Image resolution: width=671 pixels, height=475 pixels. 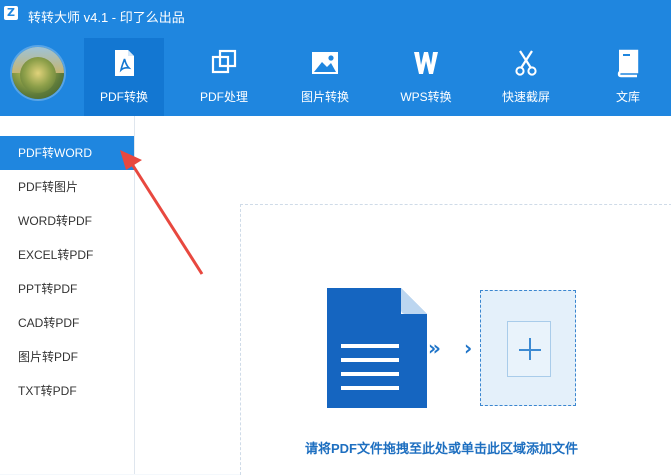 What do you see at coordinates (628, 63) in the screenshot?
I see `library-icon` at bounding box center [628, 63].